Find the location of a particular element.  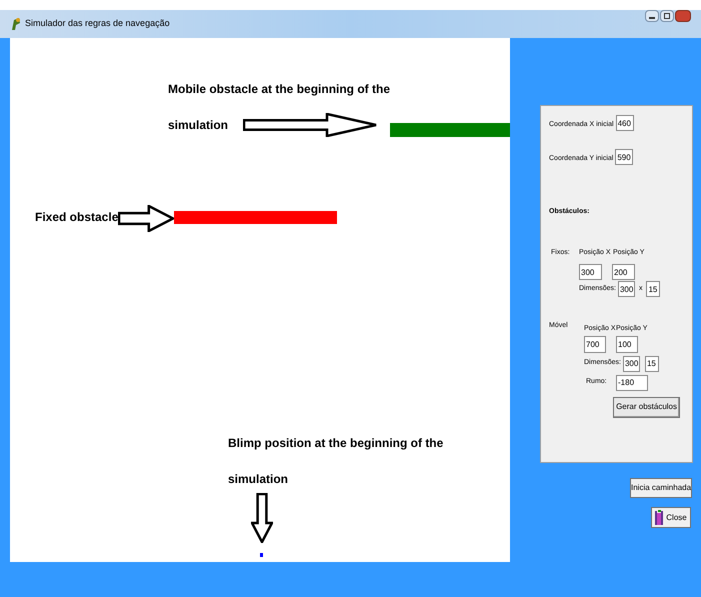

maximize-button is located at coordinates (667, 16).